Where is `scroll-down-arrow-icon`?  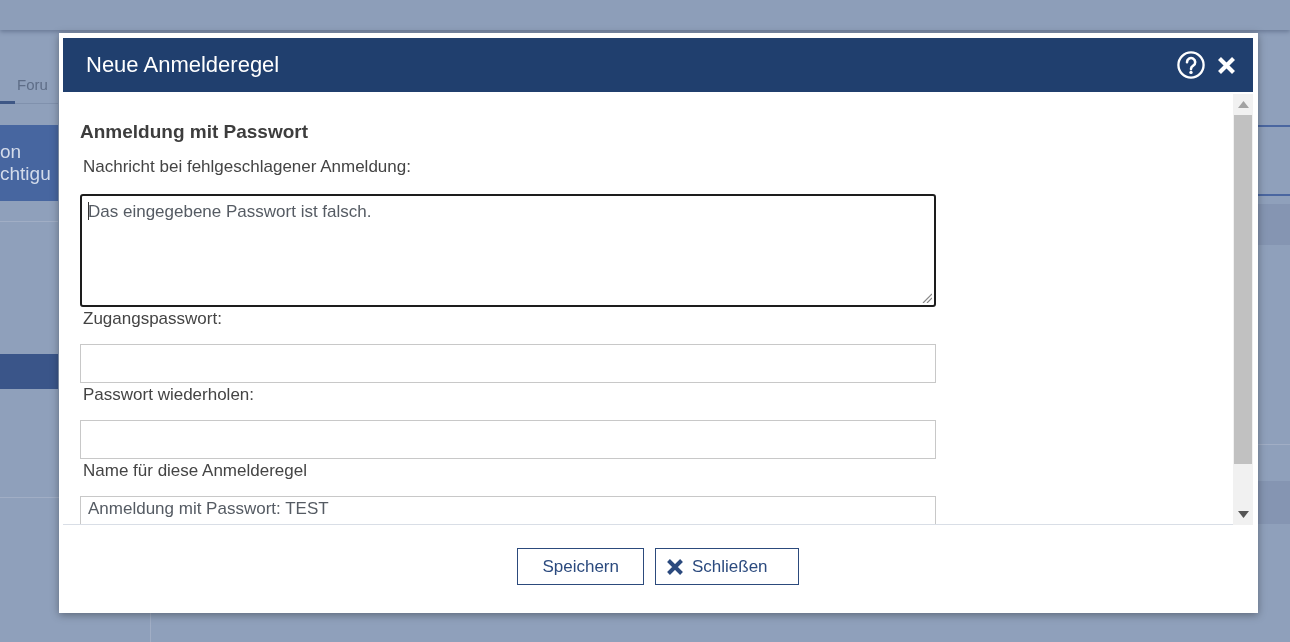 scroll-down-arrow-icon is located at coordinates (1243, 514).